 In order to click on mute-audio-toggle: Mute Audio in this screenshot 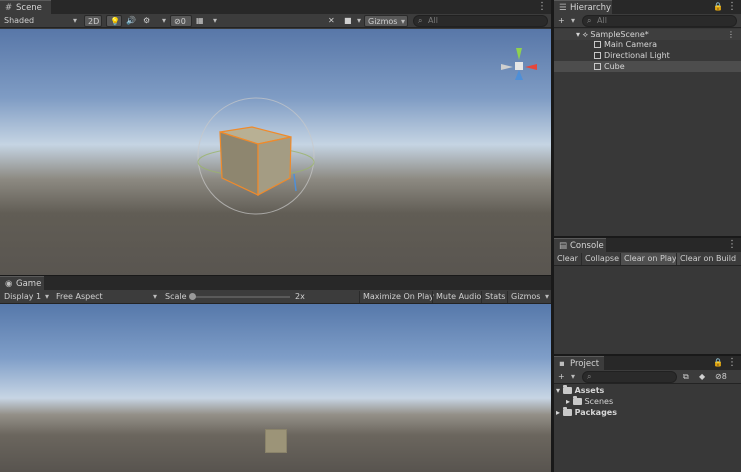, I will do `click(458, 297)`.